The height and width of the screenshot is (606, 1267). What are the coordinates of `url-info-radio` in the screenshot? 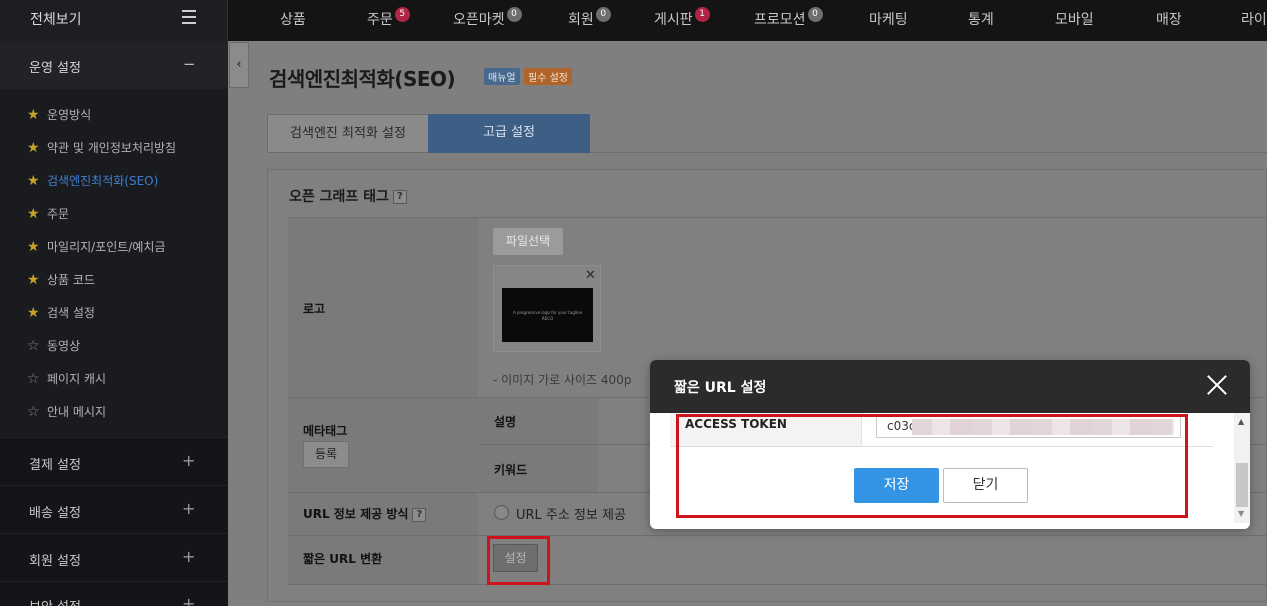 It's located at (501, 512).